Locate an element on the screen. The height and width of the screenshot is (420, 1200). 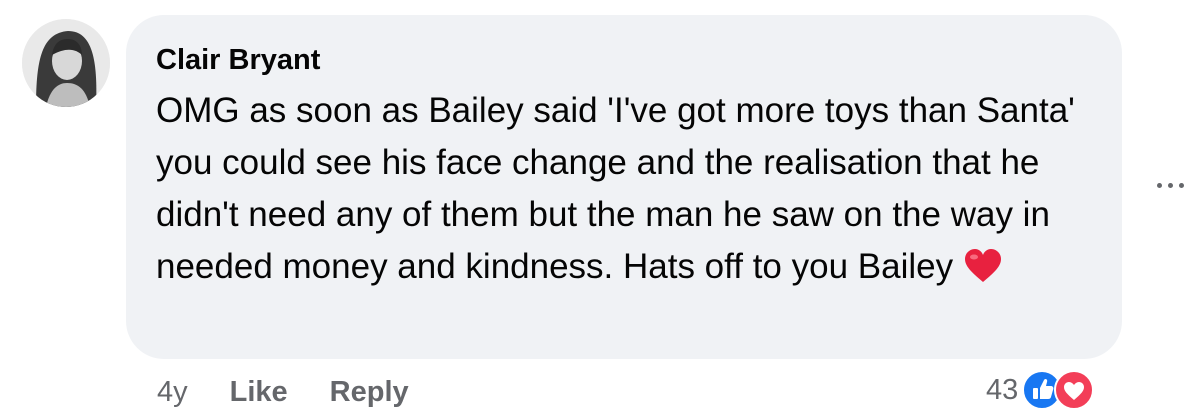
comment-author: Clair Bryant is located at coordinates (619, 60).